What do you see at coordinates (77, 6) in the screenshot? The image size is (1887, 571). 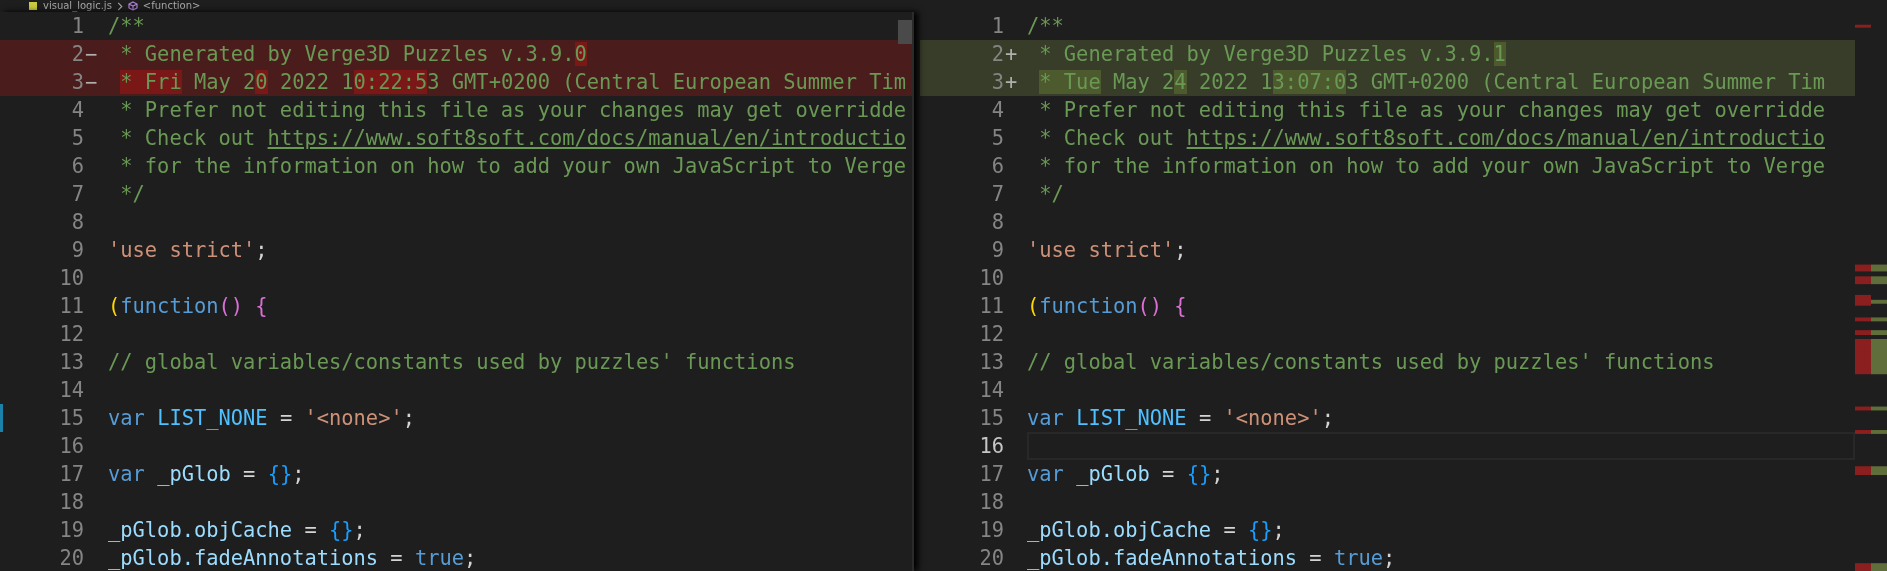 I see `breadcrumb-item: visual_logic.js` at bounding box center [77, 6].